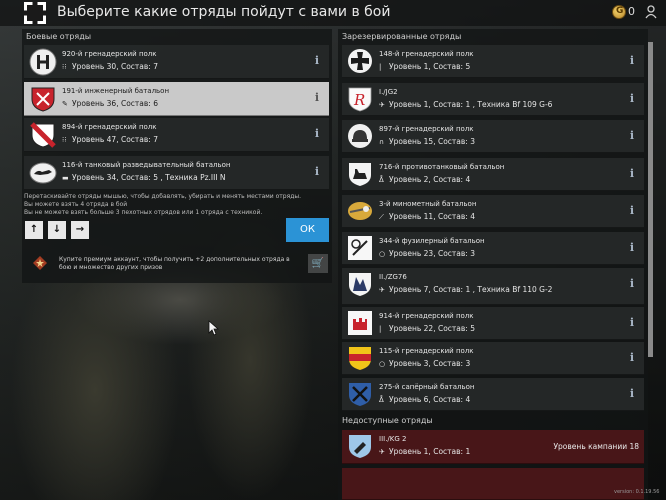  I want to click on striped-emblem-icon, so click(360, 358).